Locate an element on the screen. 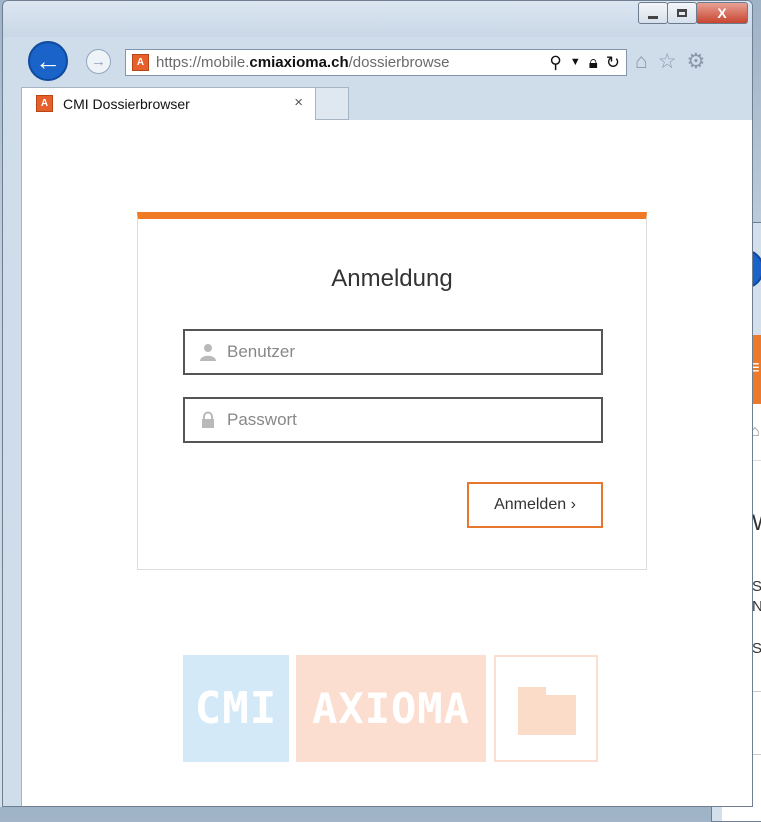 Image resolution: width=761 pixels, height=822 pixels. password-input is located at coordinates (407, 420).